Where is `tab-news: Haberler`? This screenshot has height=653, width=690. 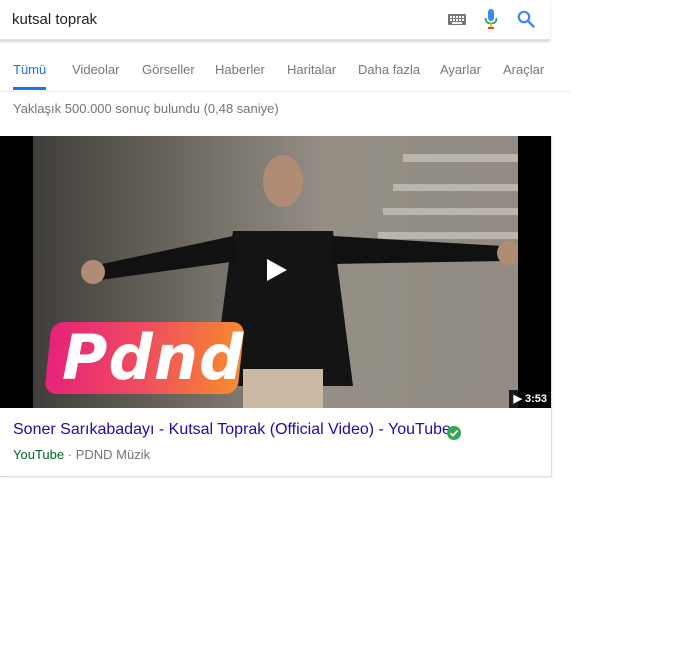
tab-news: Haberler is located at coordinates (240, 64).